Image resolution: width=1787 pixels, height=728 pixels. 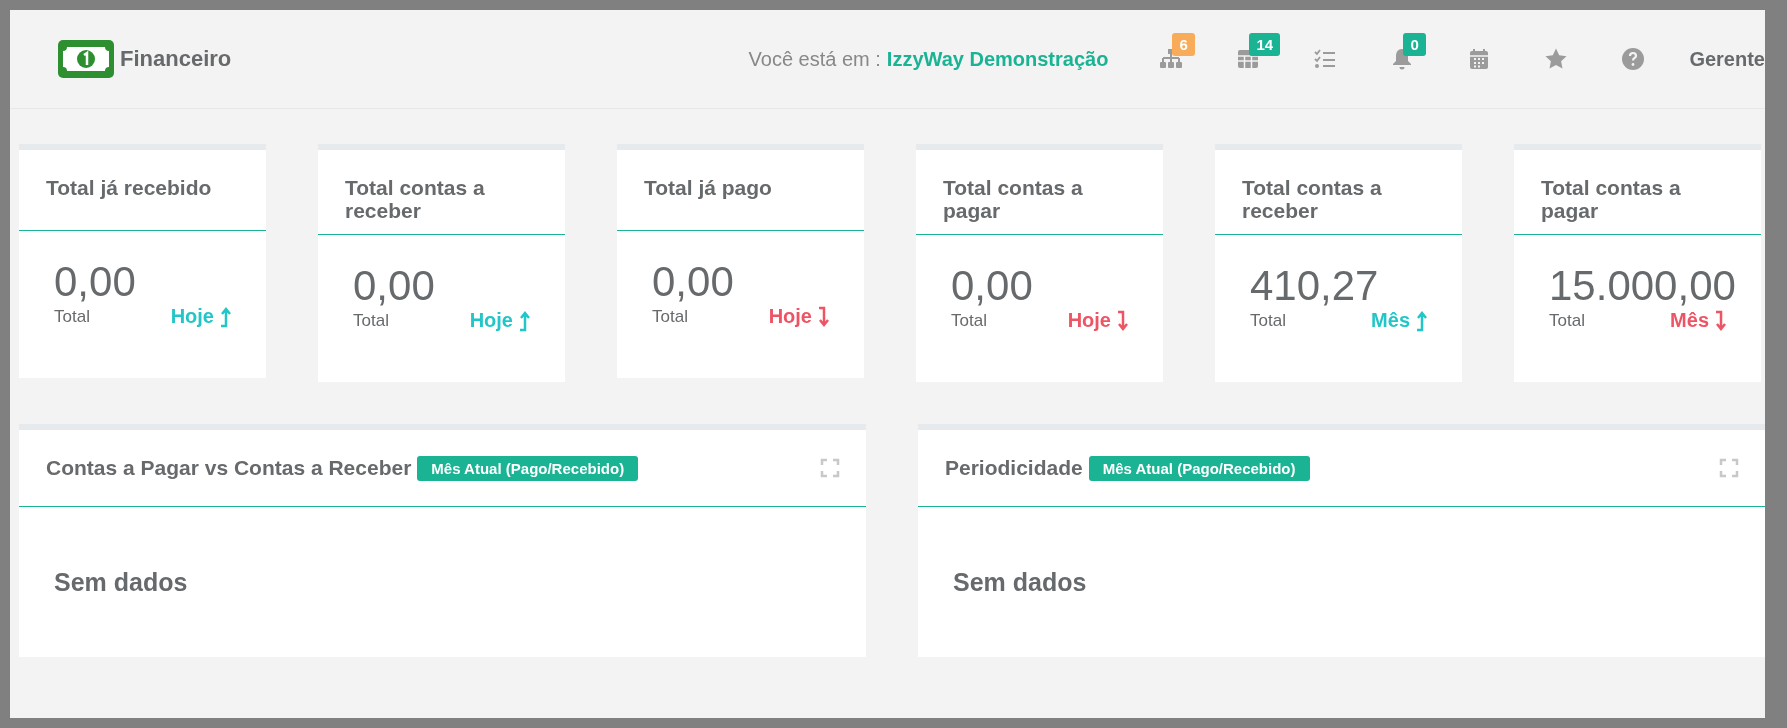 I want to click on help-icon, so click(x=1632, y=59).